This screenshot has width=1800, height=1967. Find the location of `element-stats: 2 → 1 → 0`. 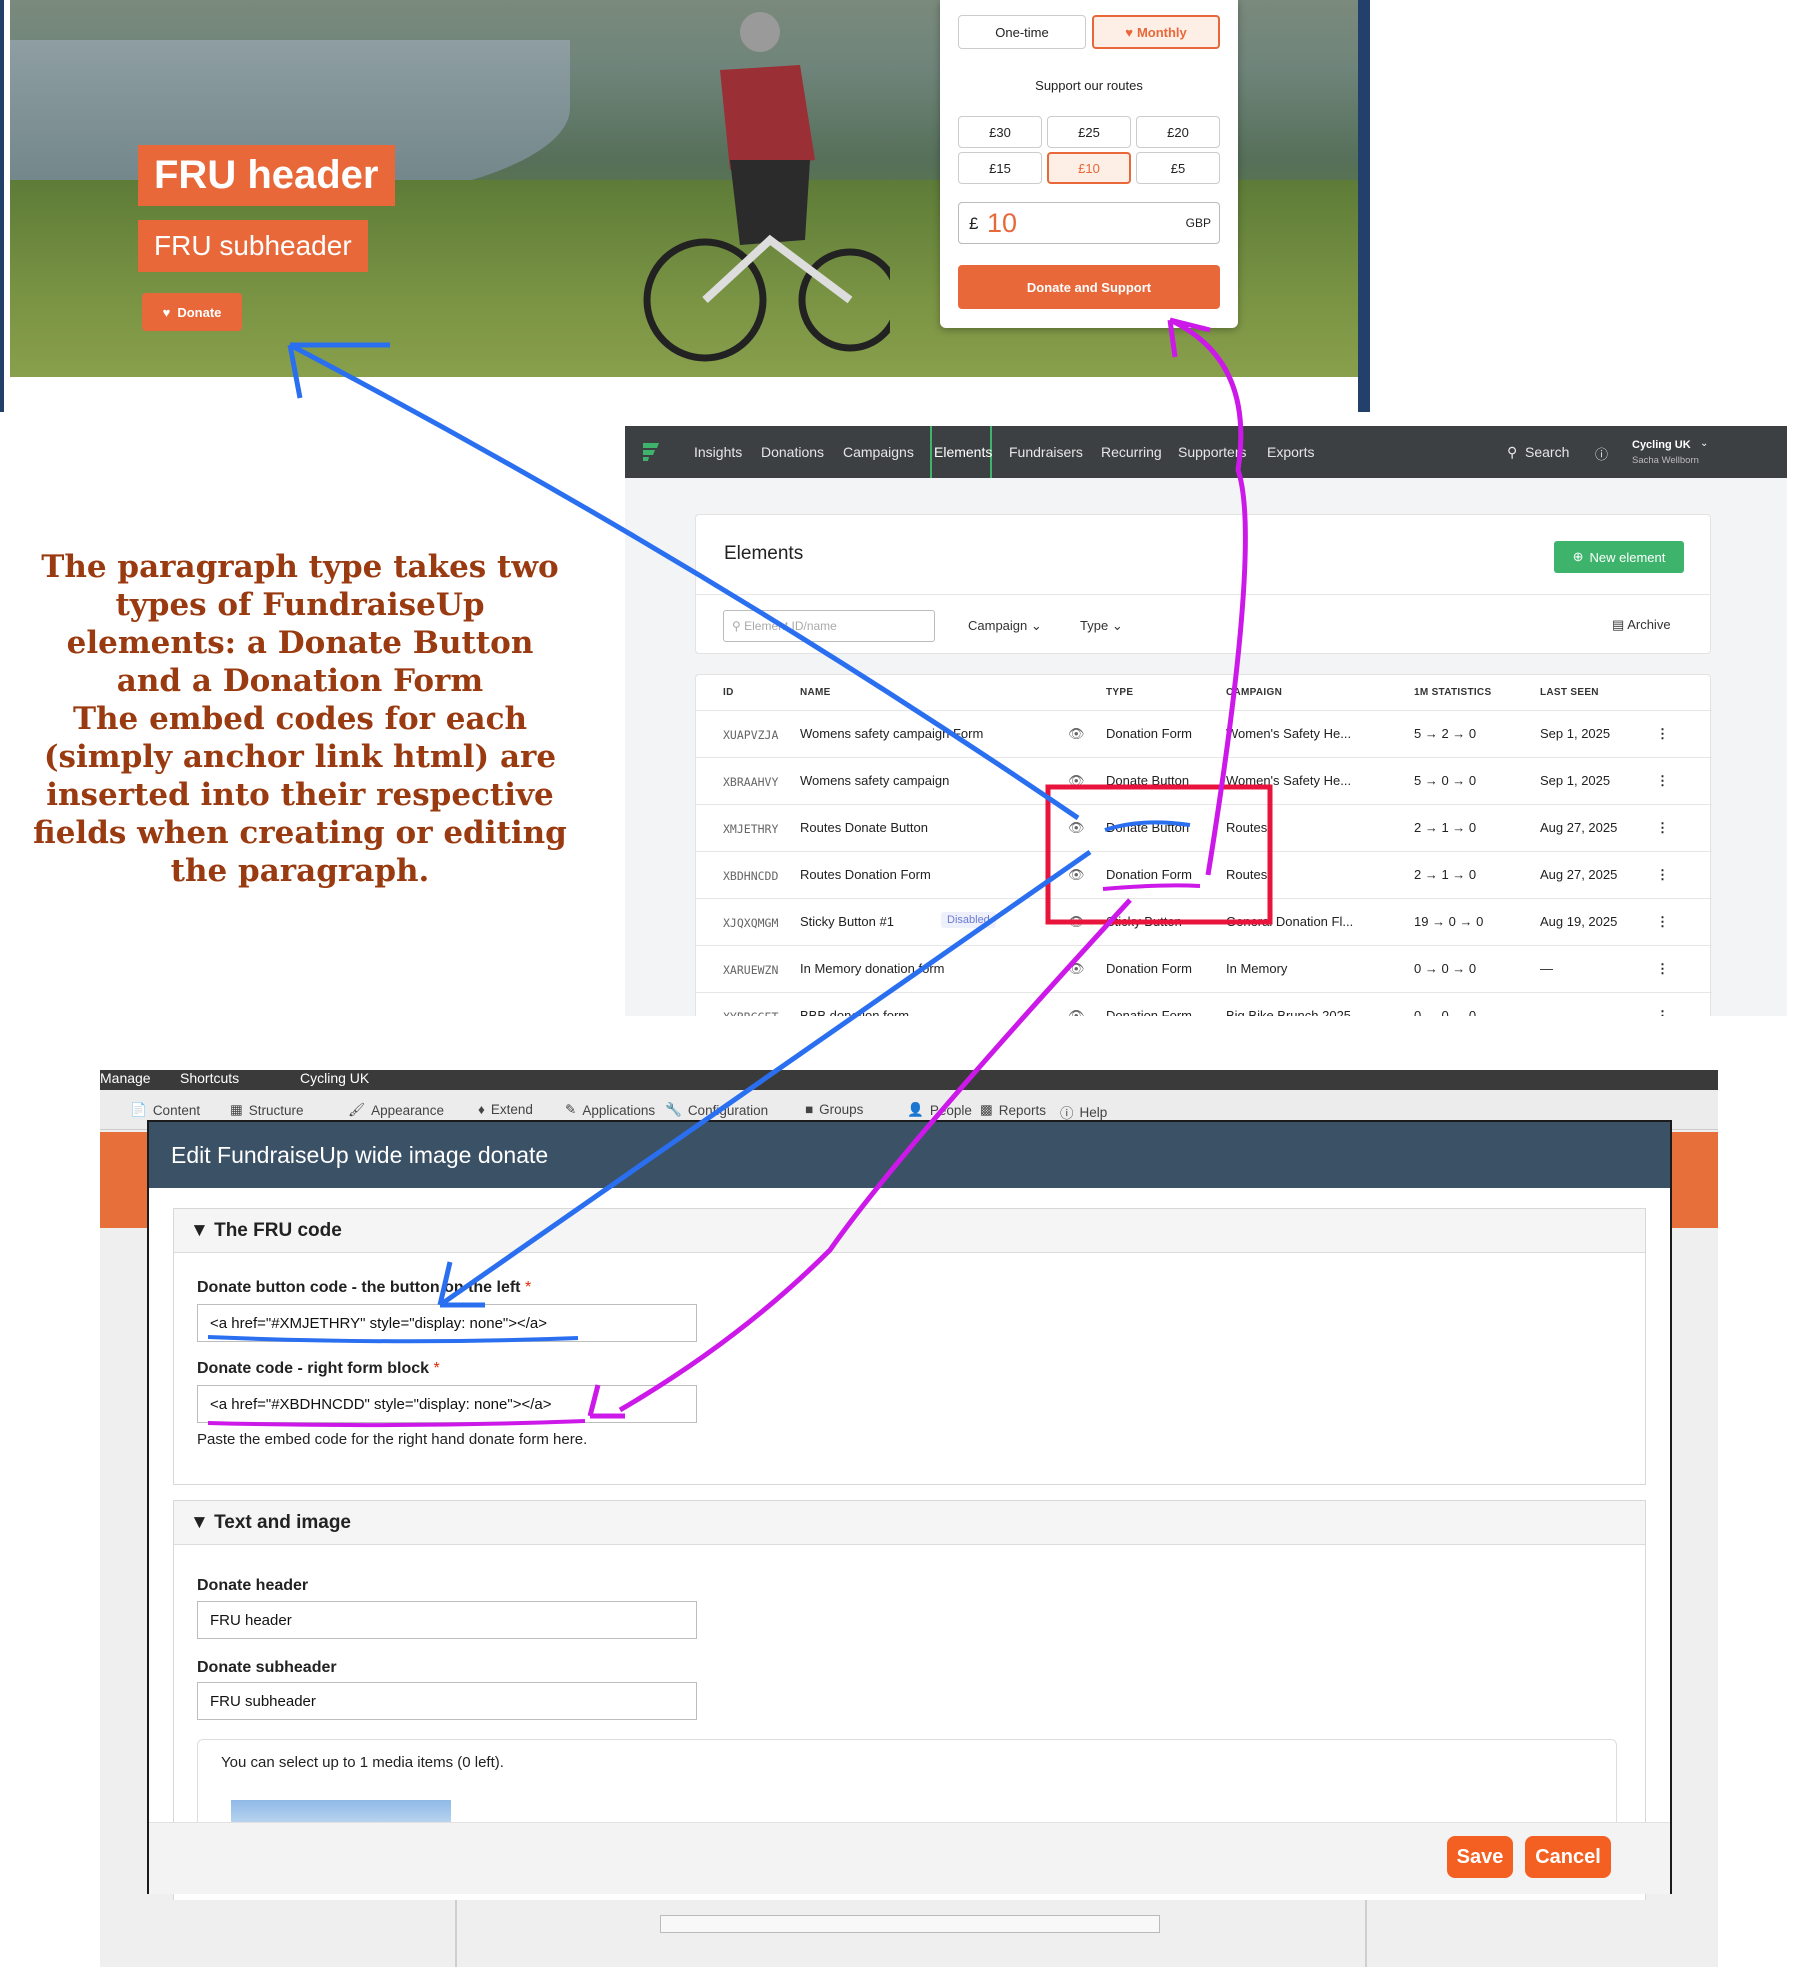

element-stats: 2 → 1 → 0 is located at coordinates (1445, 827).